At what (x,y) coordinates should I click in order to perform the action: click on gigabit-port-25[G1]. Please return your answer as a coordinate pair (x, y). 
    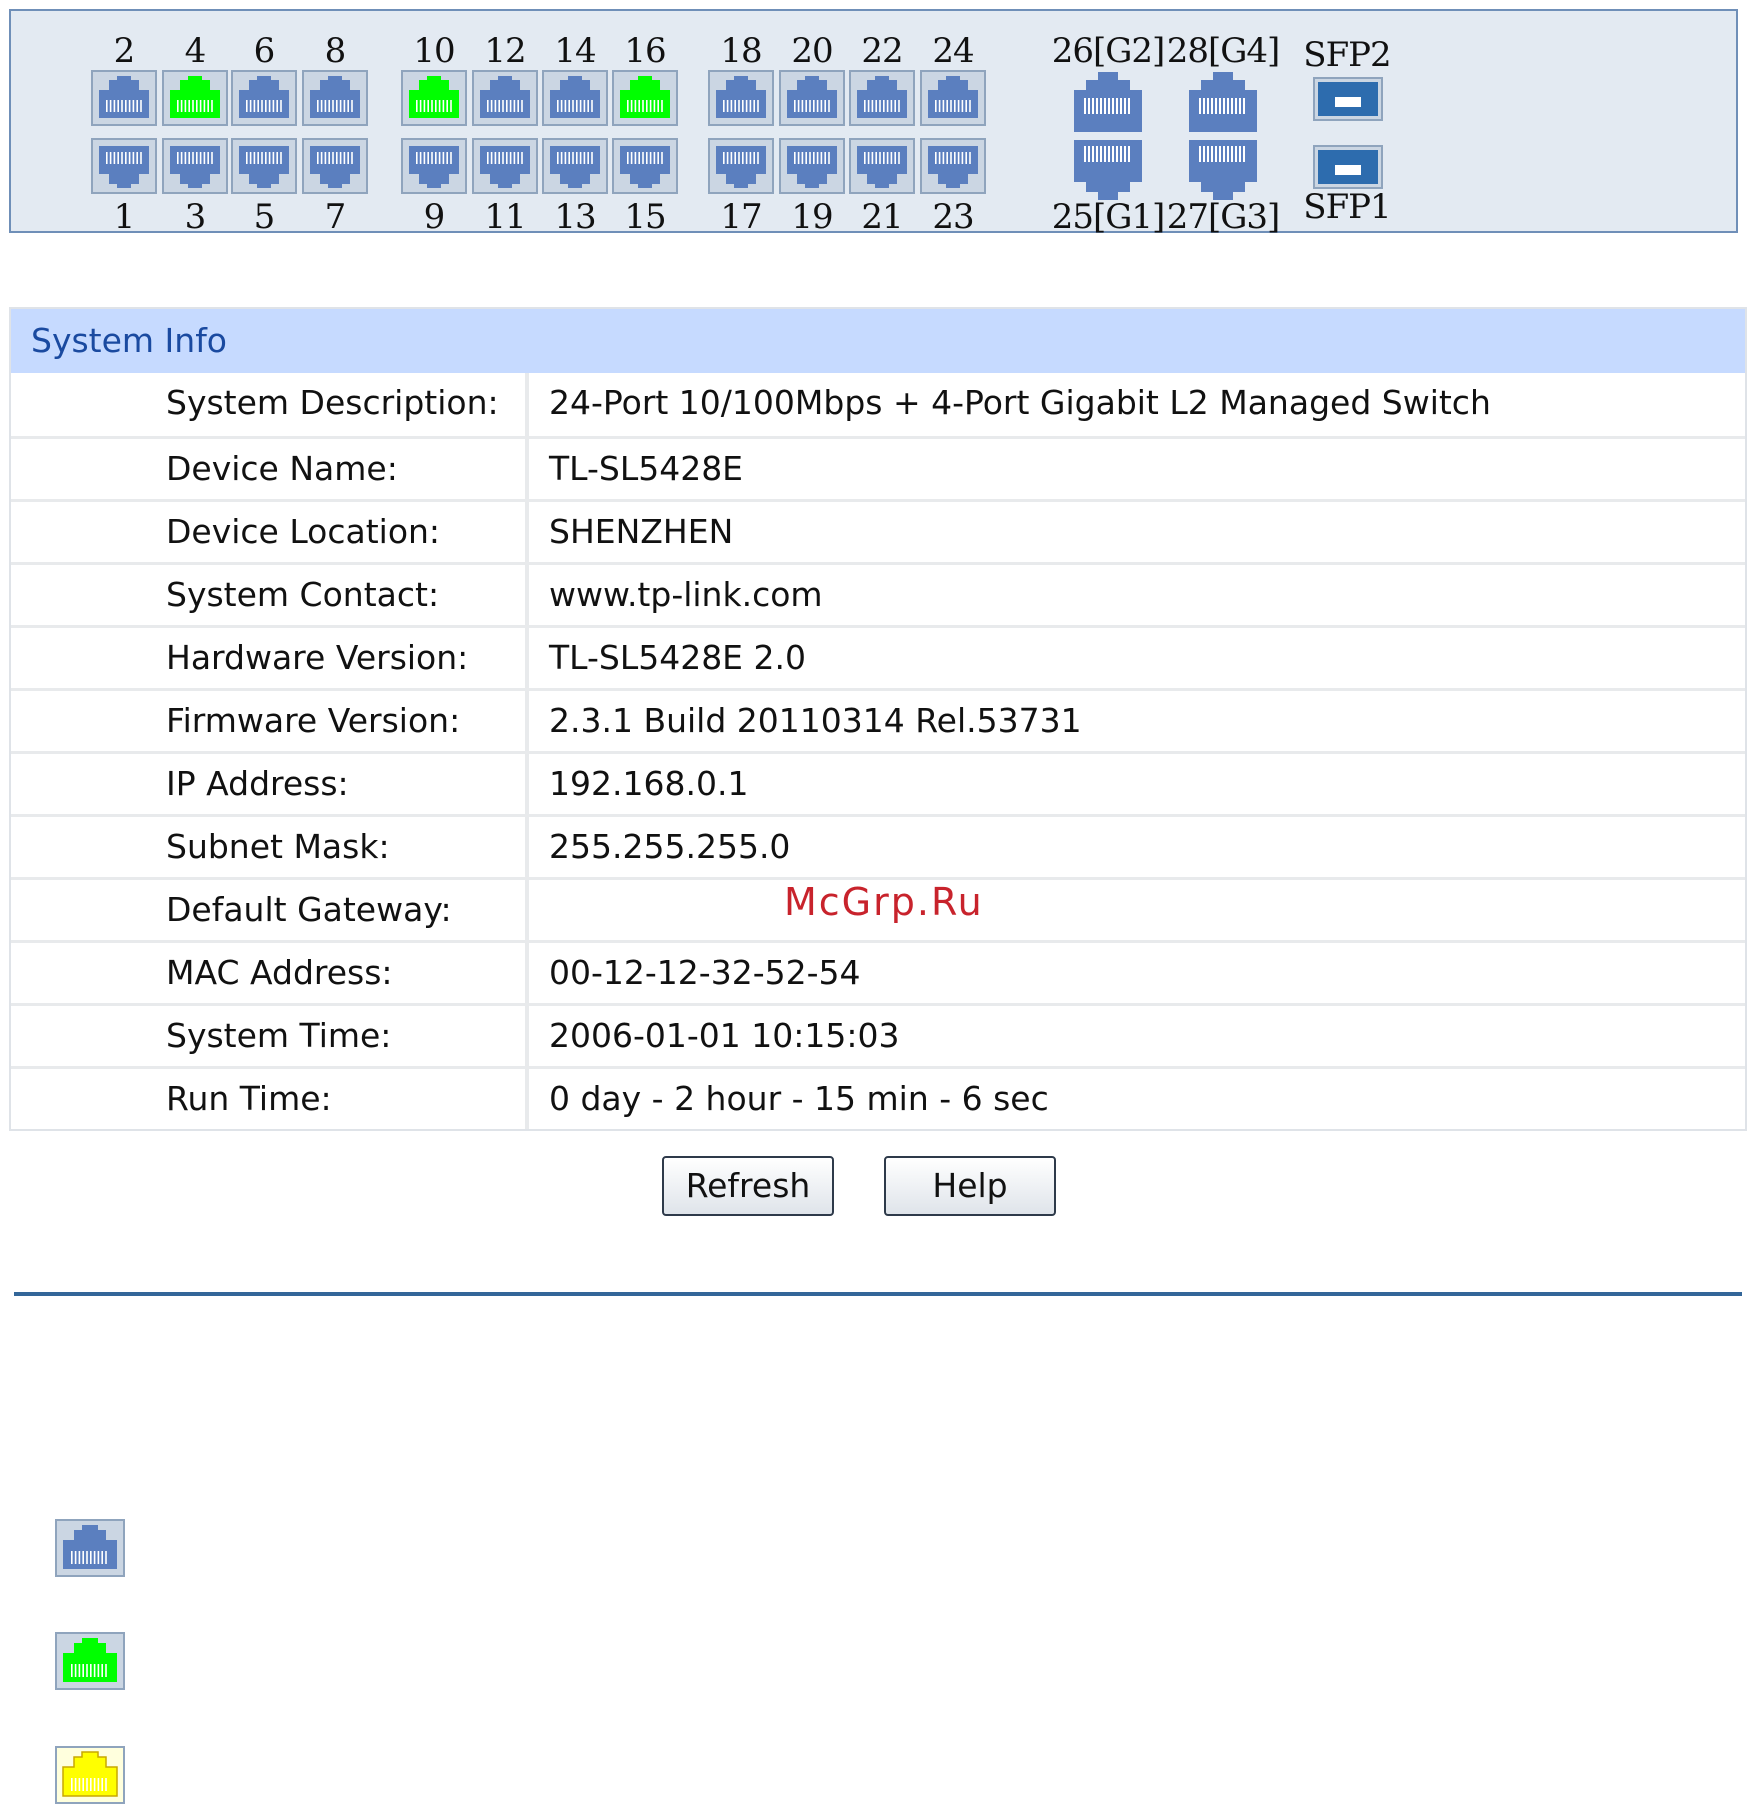
    Looking at the image, I should click on (1108, 170).